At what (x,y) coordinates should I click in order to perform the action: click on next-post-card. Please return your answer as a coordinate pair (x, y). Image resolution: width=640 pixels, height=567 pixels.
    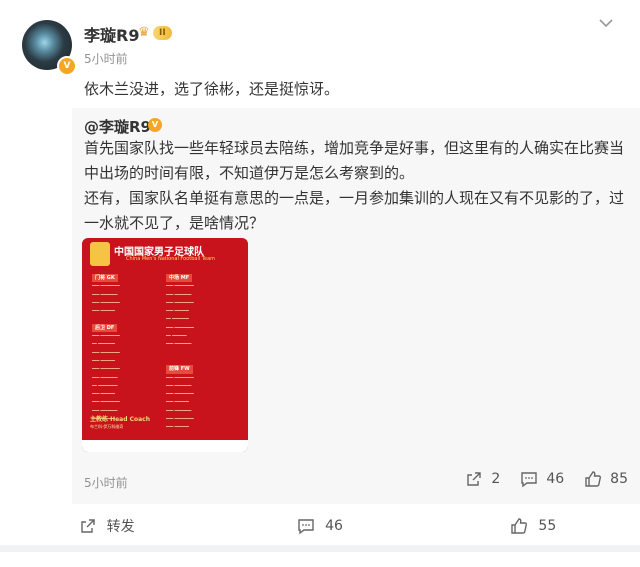
    Looking at the image, I should click on (320, 559).